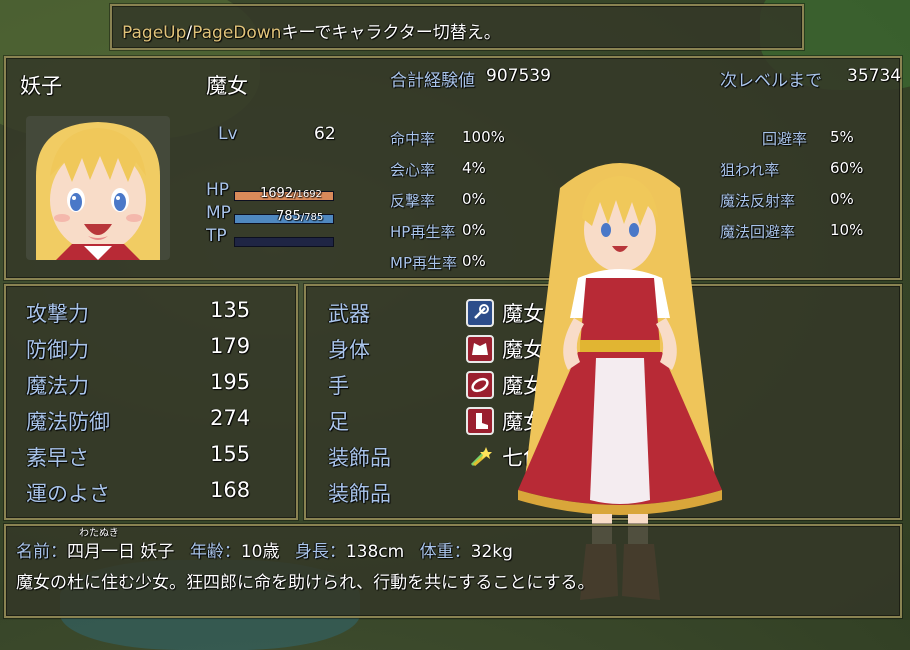 This screenshot has width=910, height=650. I want to click on tp-gauge, so click(284, 242).